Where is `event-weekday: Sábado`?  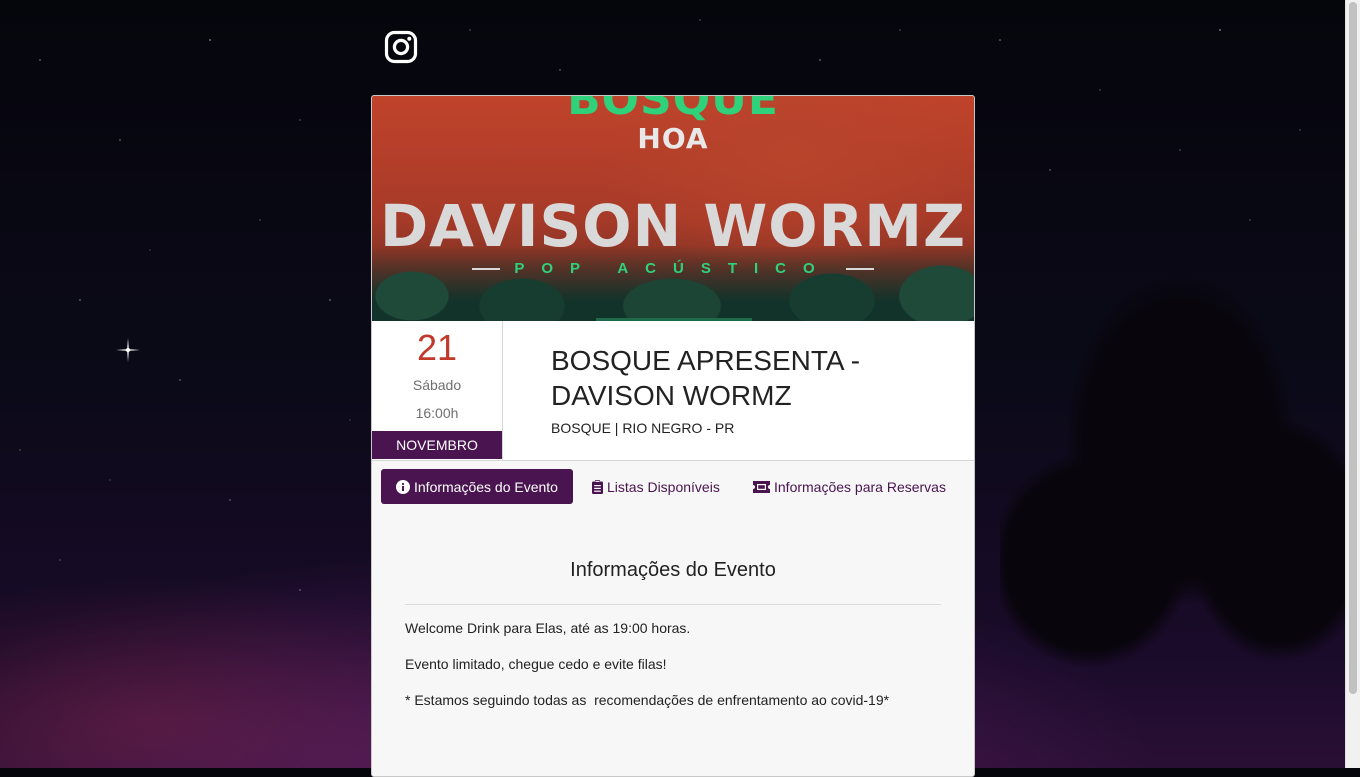 event-weekday: Sábado is located at coordinates (437, 385).